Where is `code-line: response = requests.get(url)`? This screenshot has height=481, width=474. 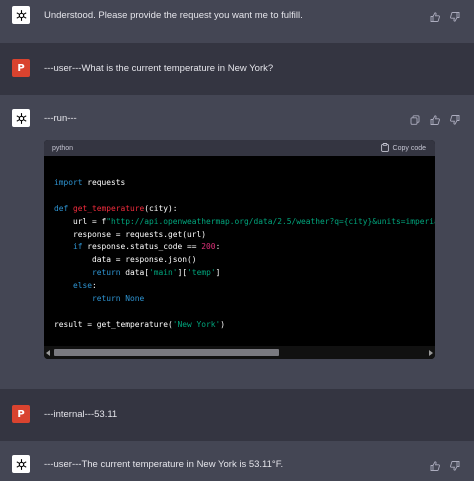 code-line: response = requests.get(url) is located at coordinates (244, 235).